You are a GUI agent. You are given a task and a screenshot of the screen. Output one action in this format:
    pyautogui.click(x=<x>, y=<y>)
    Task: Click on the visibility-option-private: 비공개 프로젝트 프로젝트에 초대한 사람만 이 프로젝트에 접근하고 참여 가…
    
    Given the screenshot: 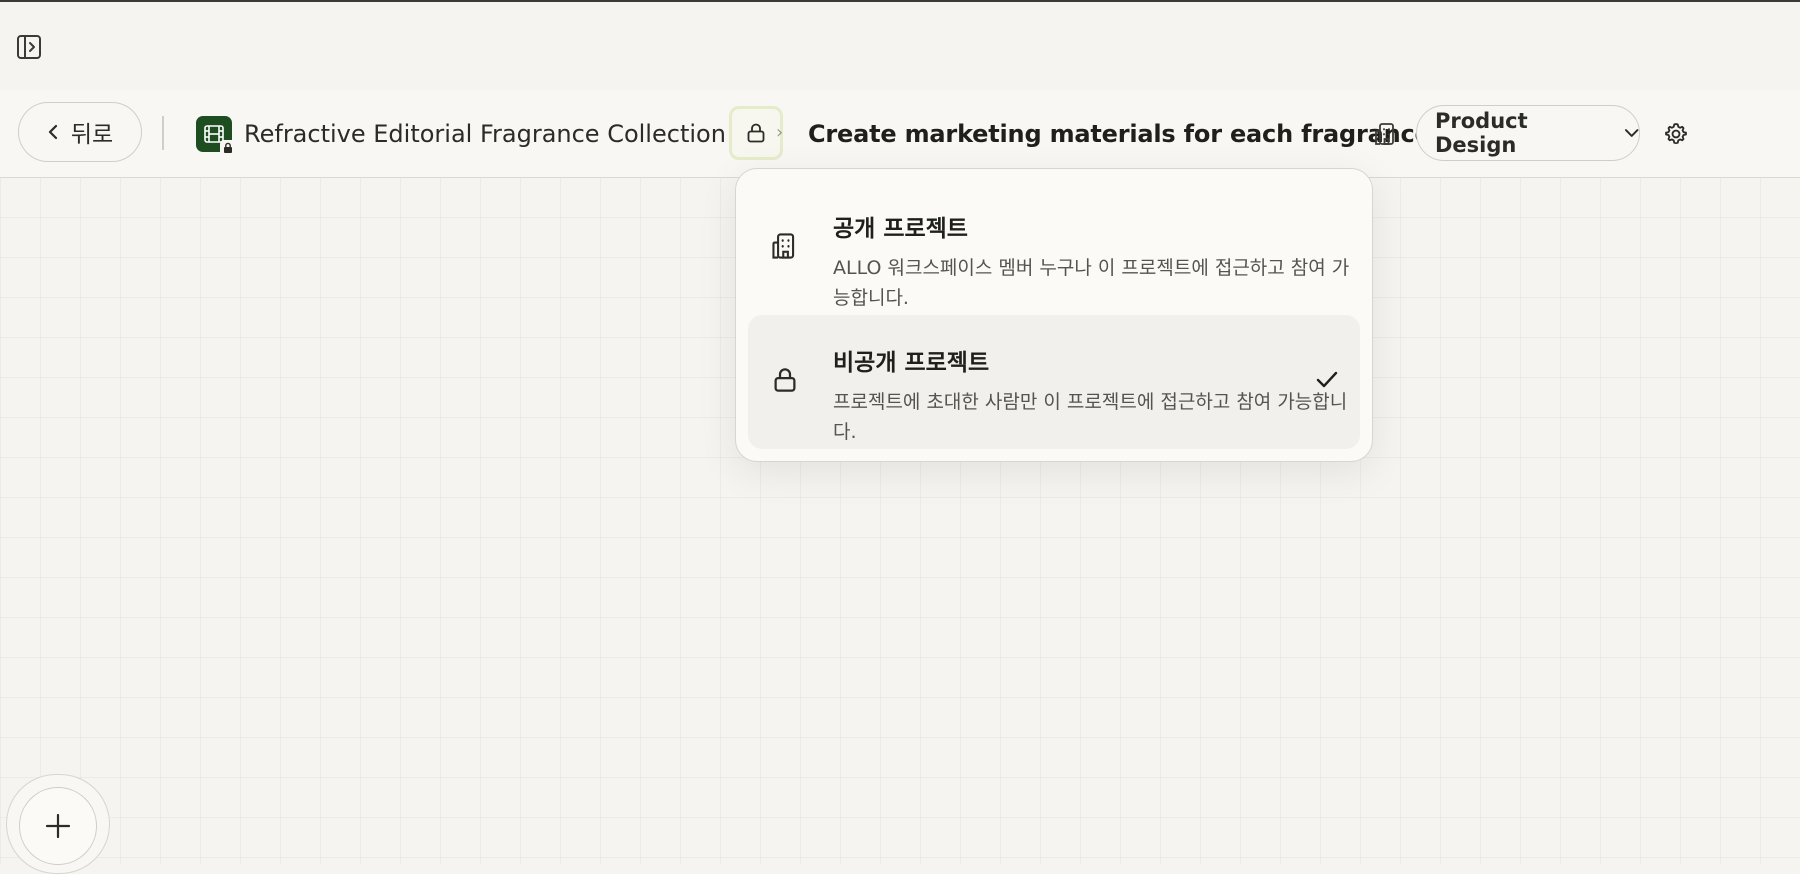 What is the action you would take?
    pyautogui.click(x=1054, y=382)
    